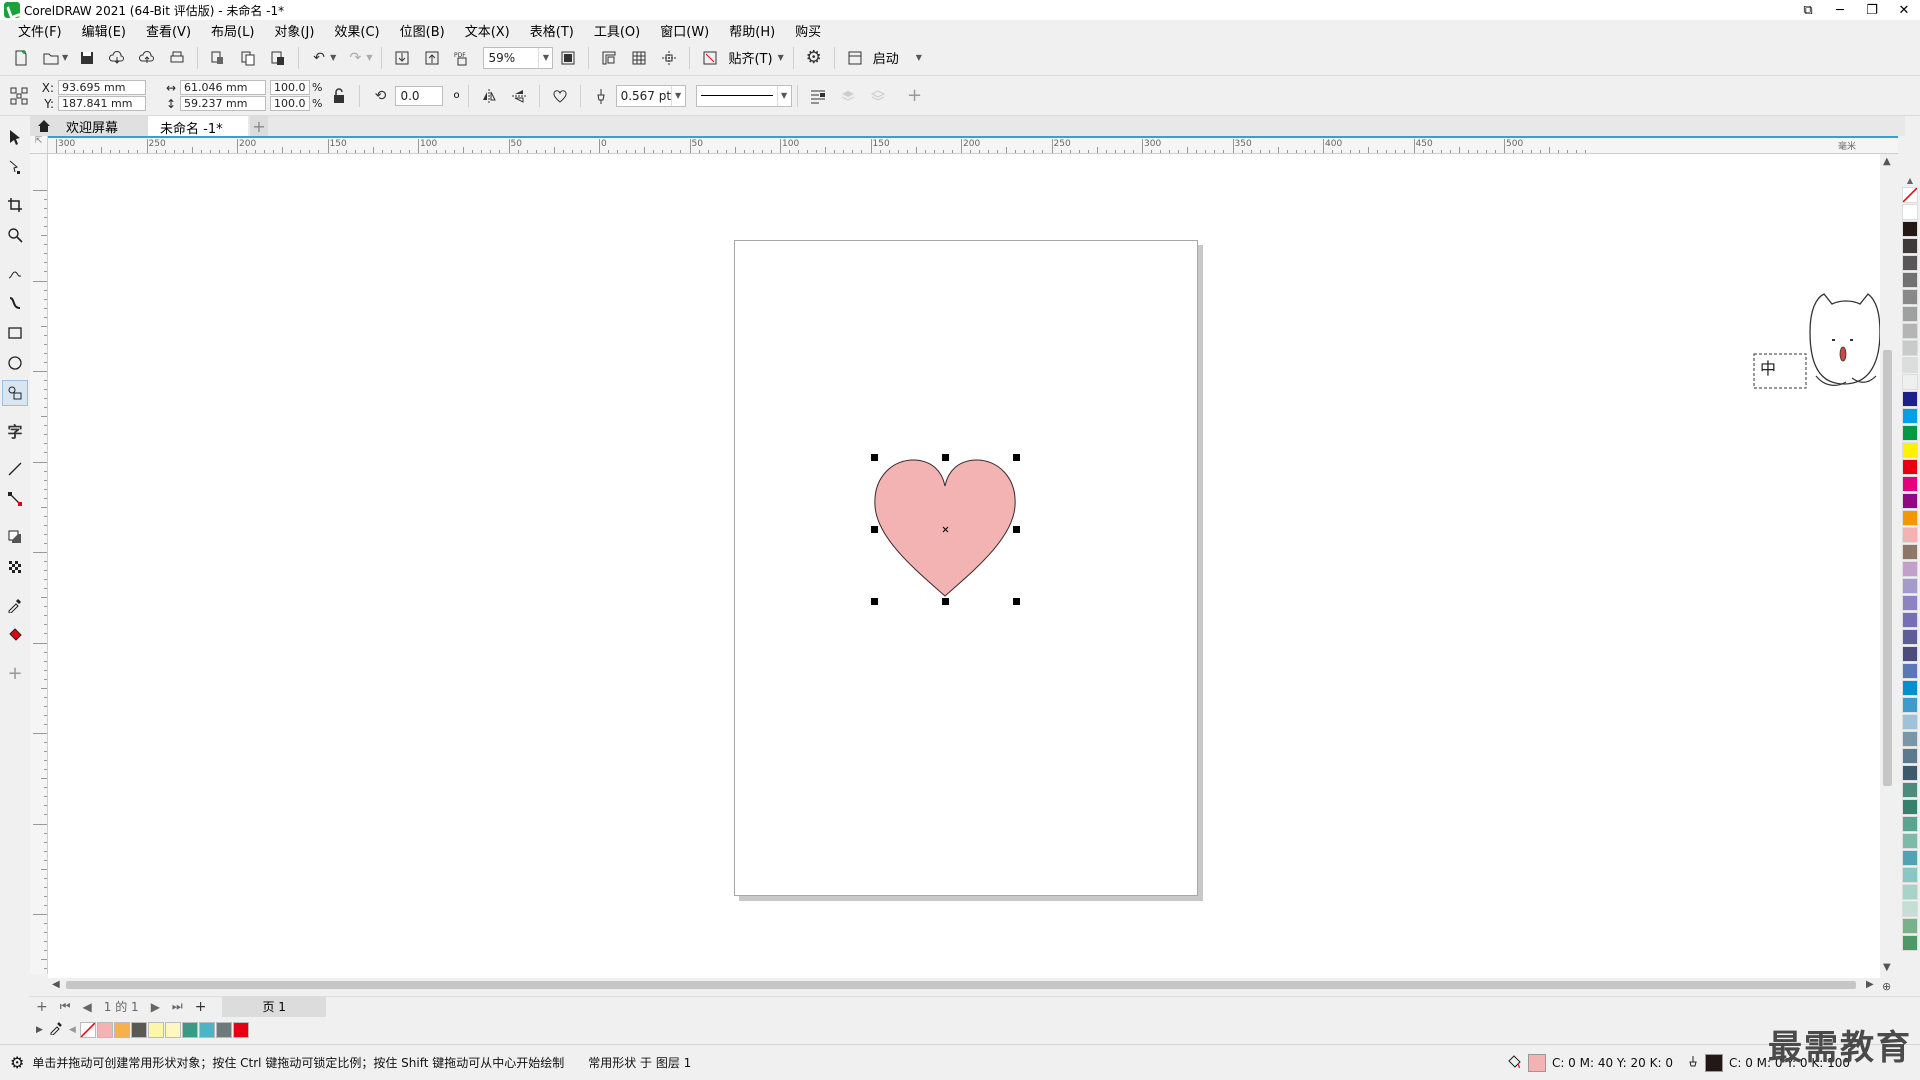 The width and height of the screenshot is (1920, 1080). I want to click on freehand-tool-icon, so click(15, 273).